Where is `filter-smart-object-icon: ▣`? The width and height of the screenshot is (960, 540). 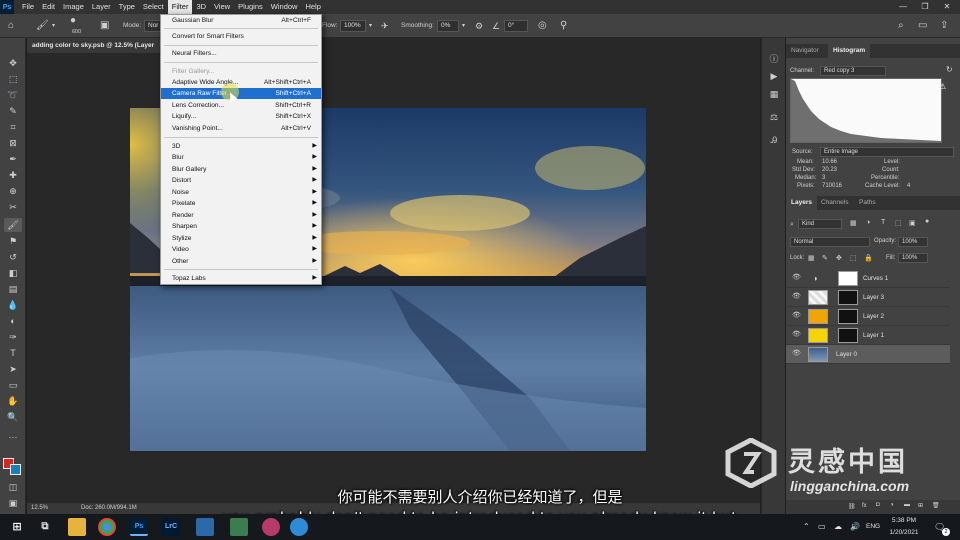
filter-smart-object-icon: ▣ is located at coordinates (912, 223).